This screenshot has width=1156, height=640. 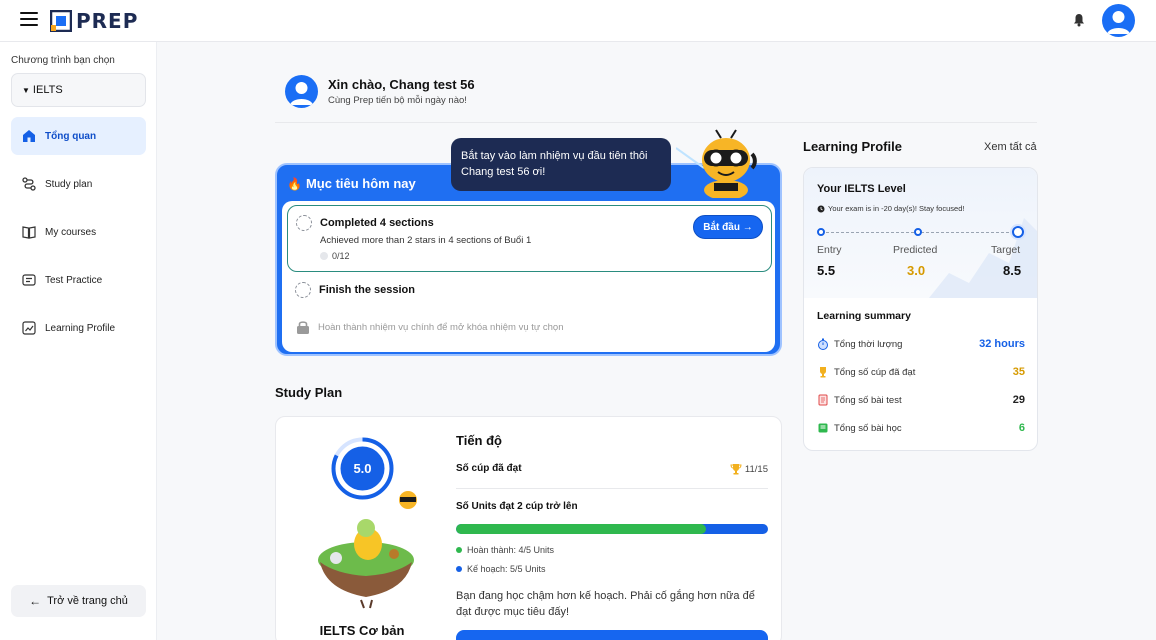 I want to click on clock-icon, so click(x=821, y=208).